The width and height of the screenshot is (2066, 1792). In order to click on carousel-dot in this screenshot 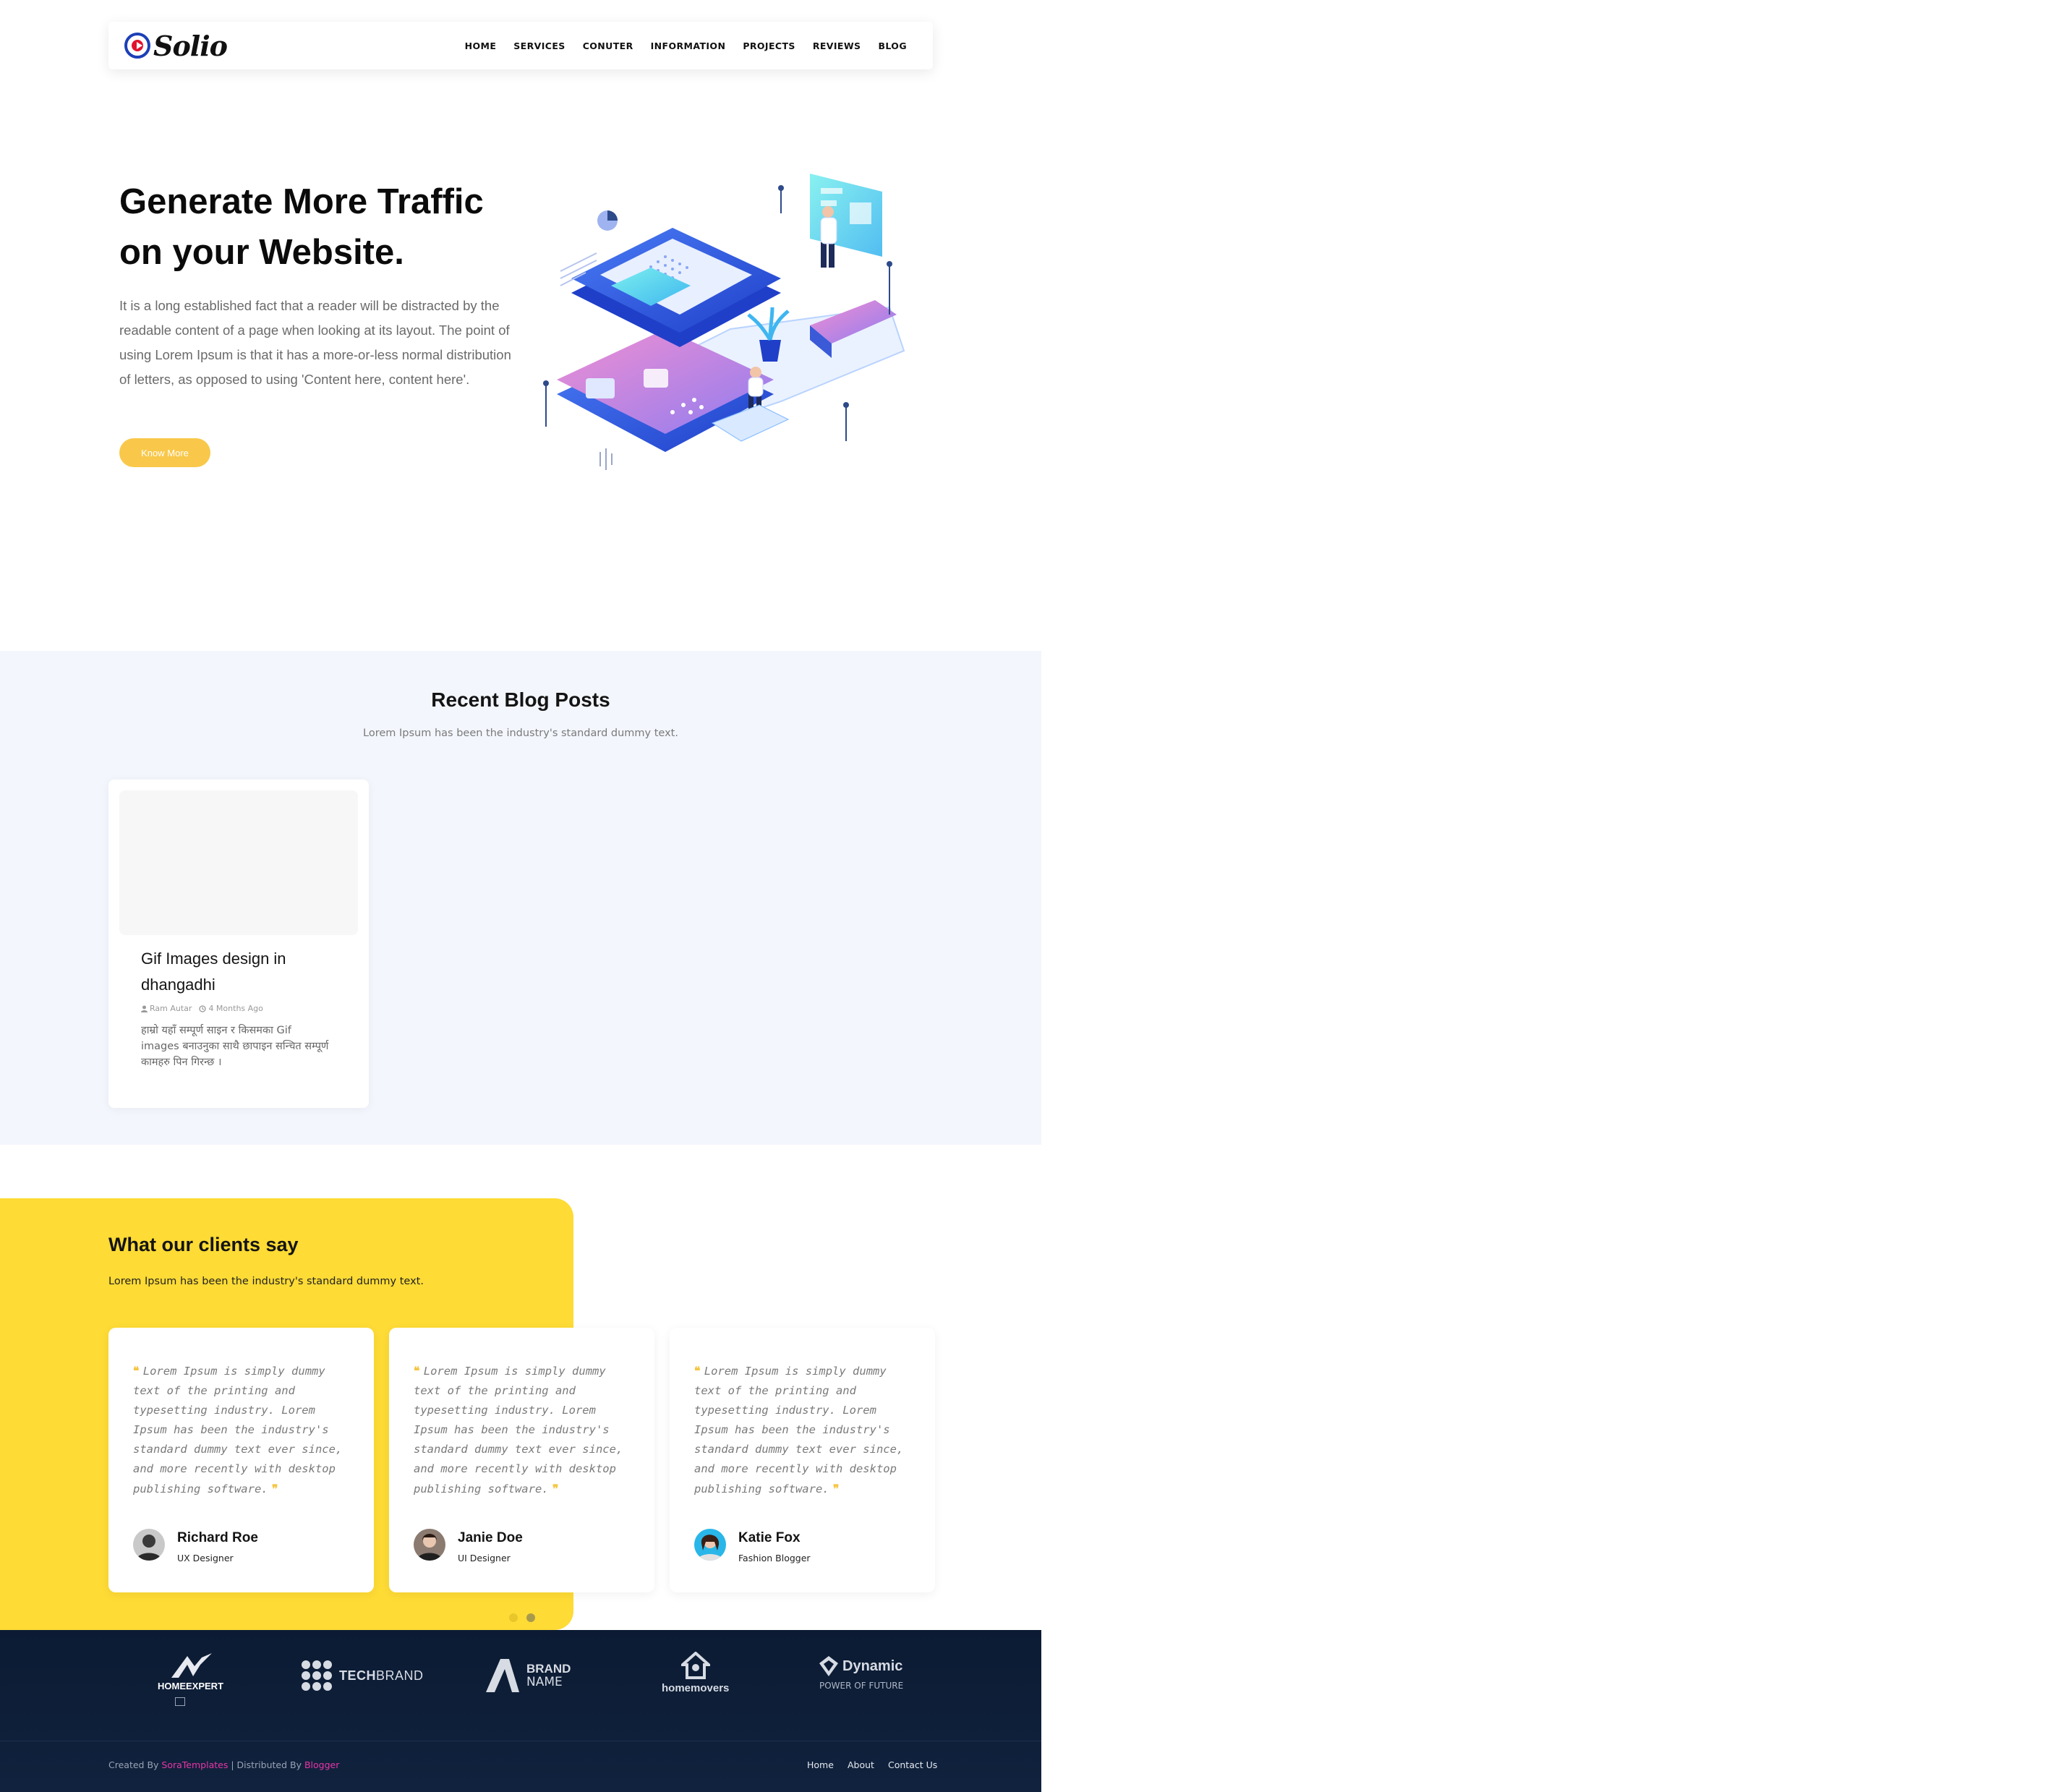, I will do `click(513, 1617)`.